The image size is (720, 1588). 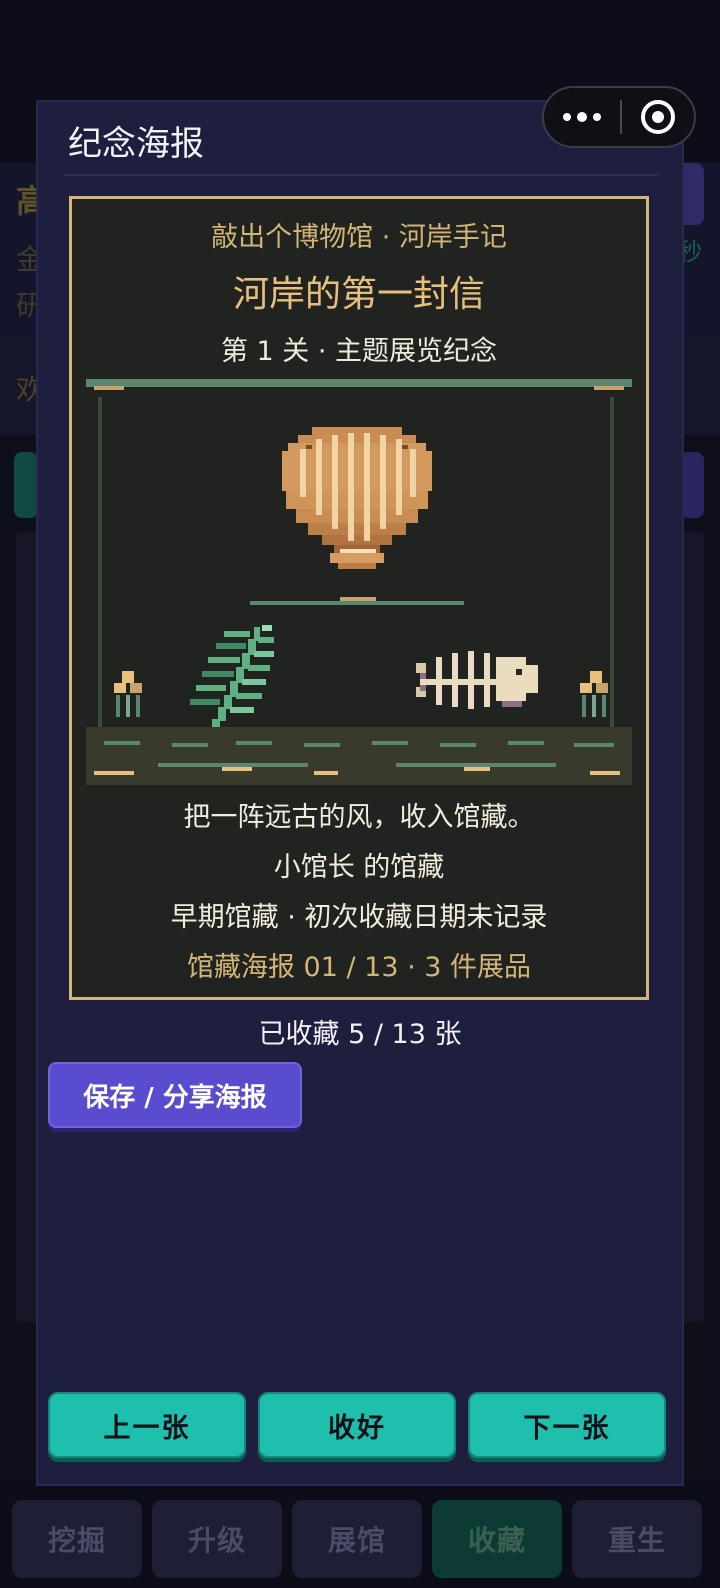 What do you see at coordinates (361, 175) in the screenshot?
I see `modal-divider` at bounding box center [361, 175].